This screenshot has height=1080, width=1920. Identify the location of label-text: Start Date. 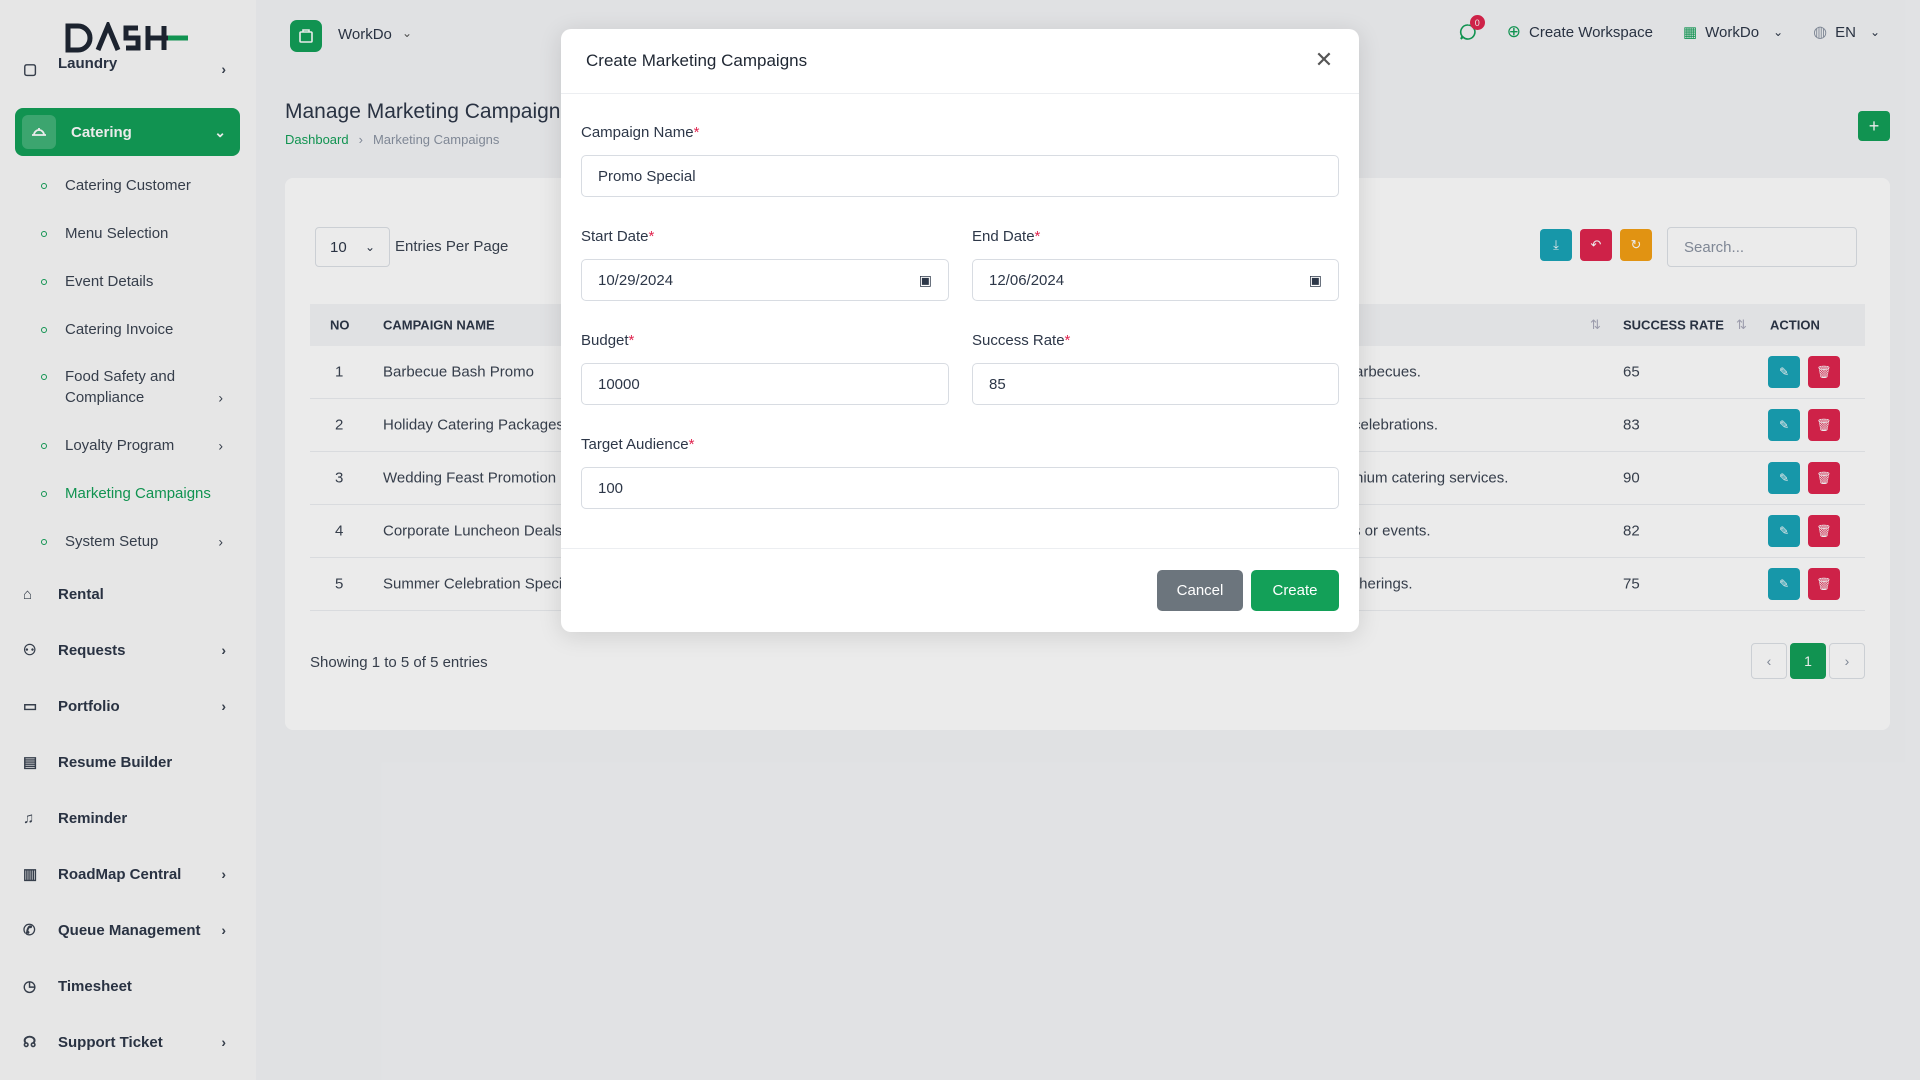
(615, 236).